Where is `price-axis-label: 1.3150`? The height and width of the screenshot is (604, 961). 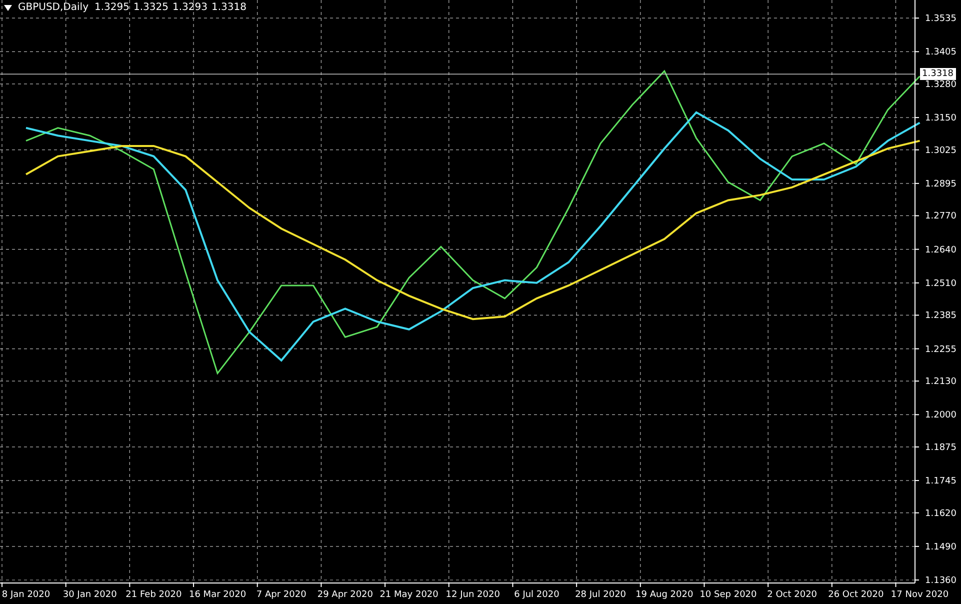 price-axis-label: 1.3150 is located at coordinates (940, 119).